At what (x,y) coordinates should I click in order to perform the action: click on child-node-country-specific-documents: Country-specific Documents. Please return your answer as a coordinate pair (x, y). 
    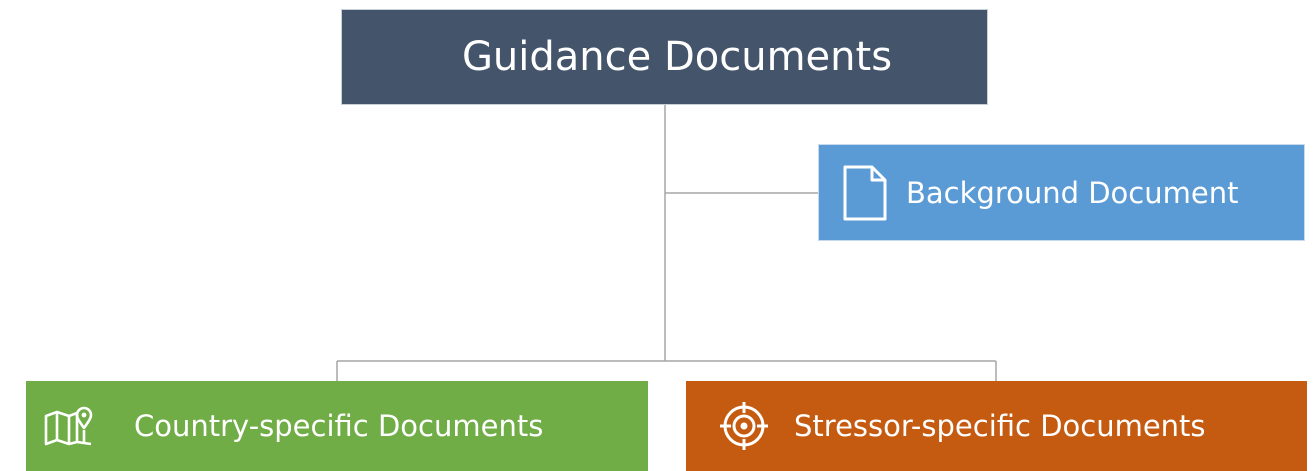
    Looking at the image, I should click on (337, 426).